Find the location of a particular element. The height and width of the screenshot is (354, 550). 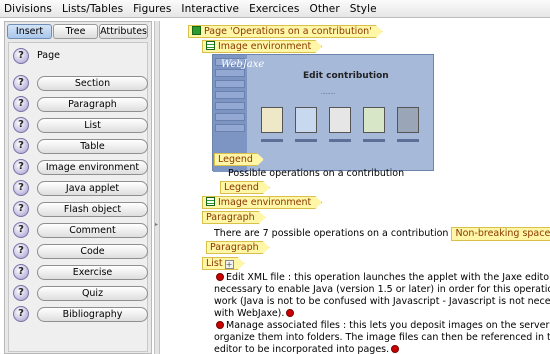

page-row: ? is located at coordinates (21, 56).